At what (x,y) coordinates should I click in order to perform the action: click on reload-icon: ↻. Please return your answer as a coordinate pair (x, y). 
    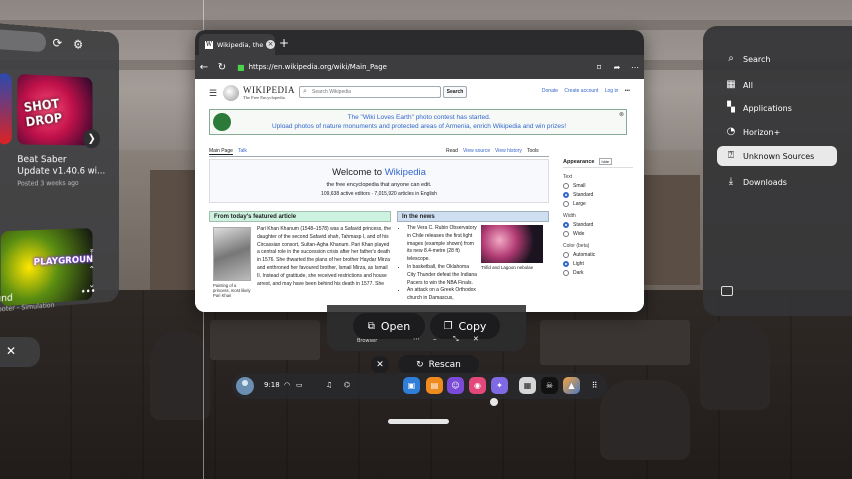
    Looking at the image, I should click on (222, 67).